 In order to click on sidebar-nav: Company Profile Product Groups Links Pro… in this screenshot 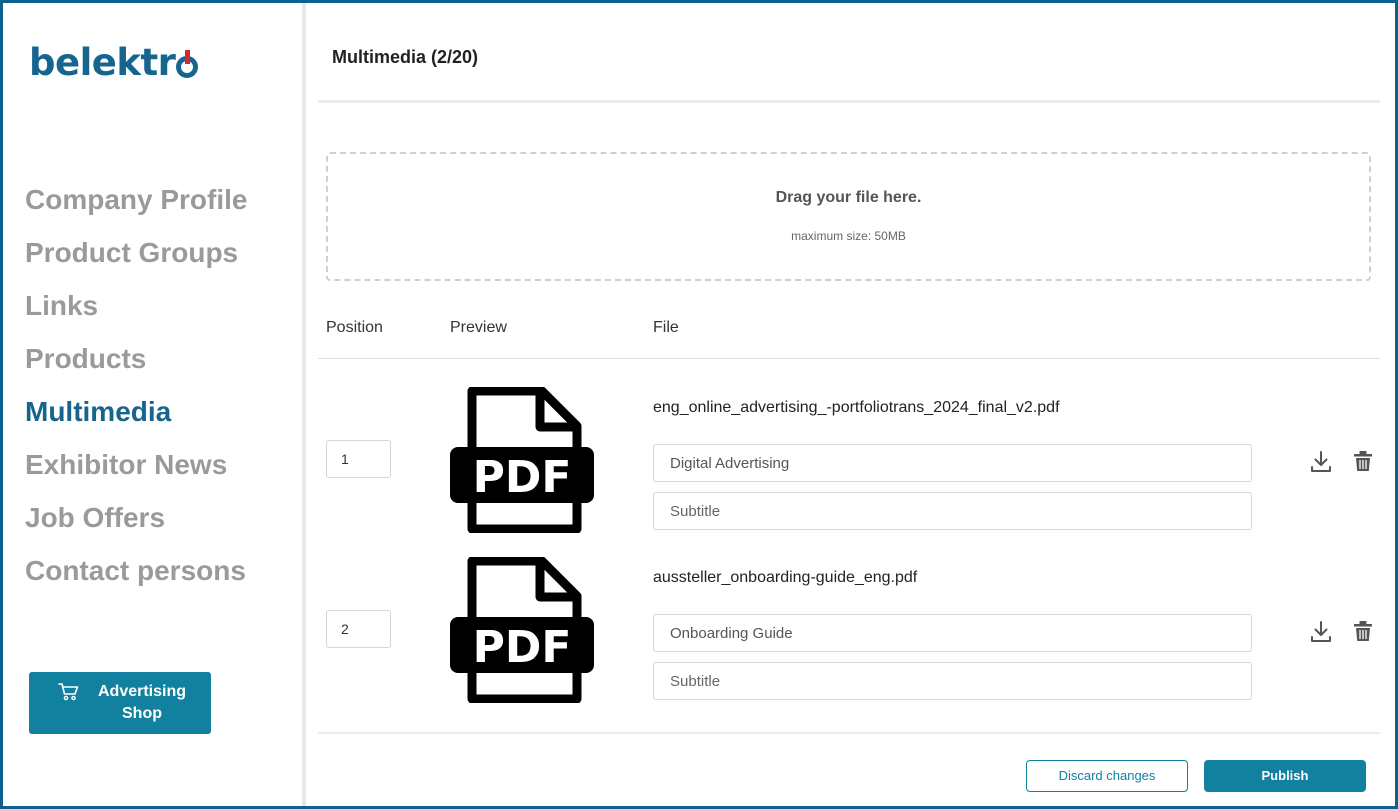, I will do `click(136, 391)`.